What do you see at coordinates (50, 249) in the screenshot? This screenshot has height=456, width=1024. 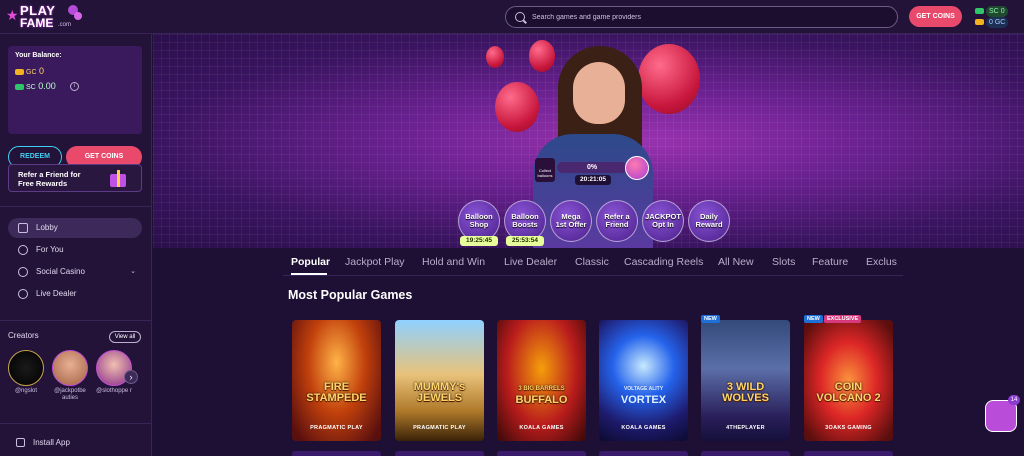 I see `sidebar-item-label: For You` at bounding box center [50, 249].